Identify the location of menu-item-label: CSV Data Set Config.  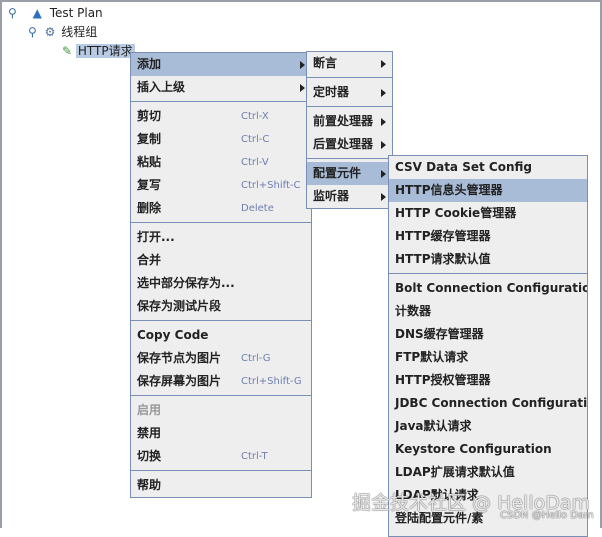
(463, 167).